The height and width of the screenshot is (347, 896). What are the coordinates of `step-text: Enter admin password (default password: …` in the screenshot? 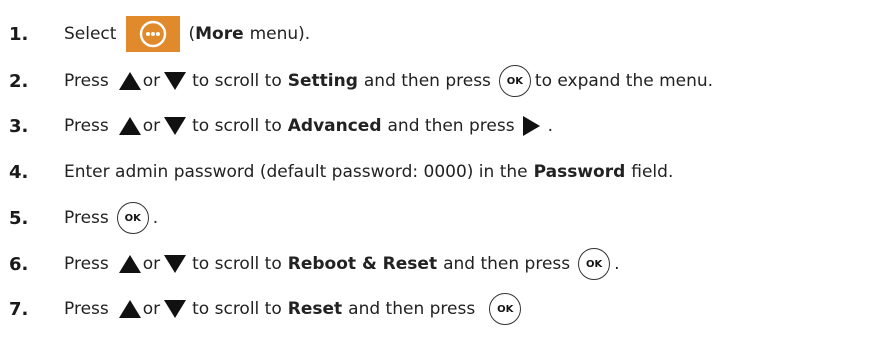 It's located at (296, 172).